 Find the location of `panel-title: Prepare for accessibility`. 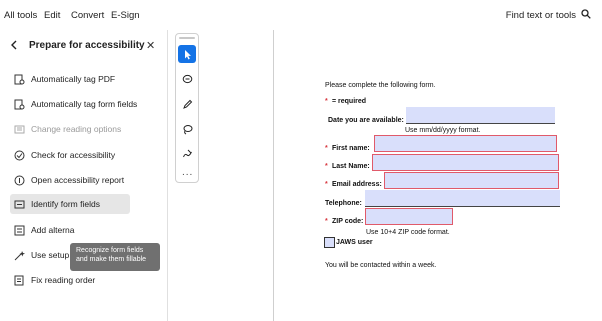

panel-title: Prepare for accessibility is located at coordinates (87, 45).